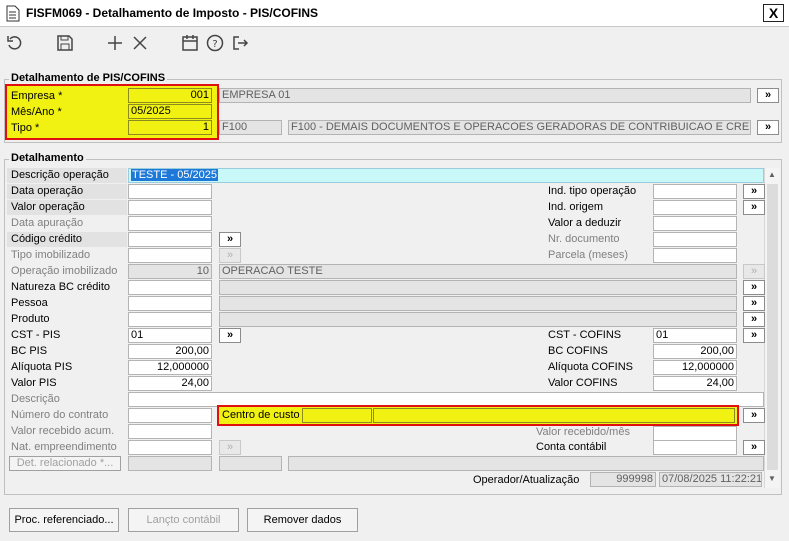  I want to click on valor-recebido-acum-field, so click(170, 431).